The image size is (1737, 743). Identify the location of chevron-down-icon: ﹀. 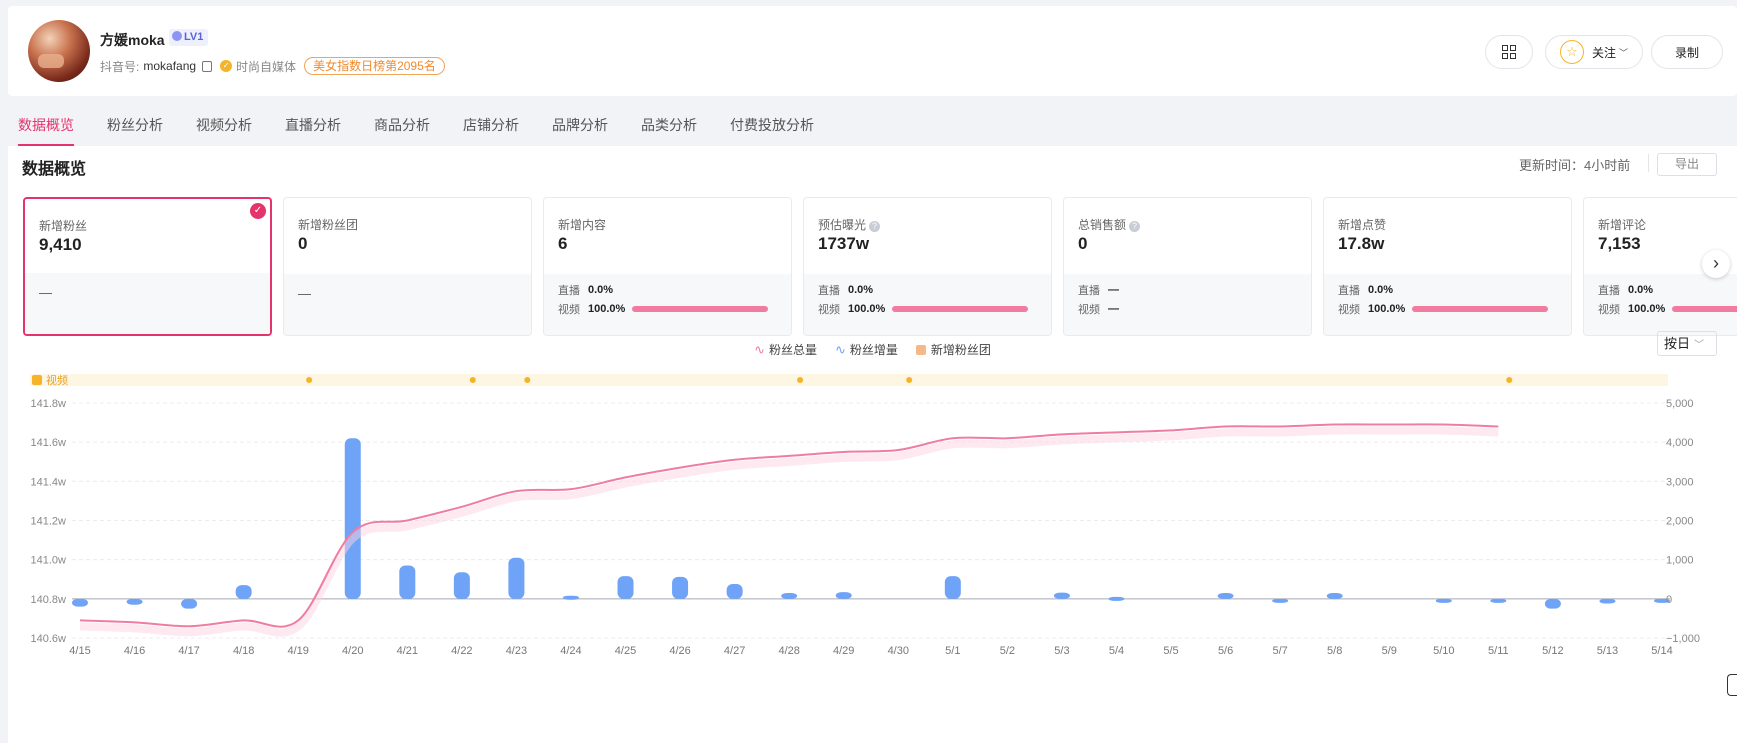
(1624, 52).